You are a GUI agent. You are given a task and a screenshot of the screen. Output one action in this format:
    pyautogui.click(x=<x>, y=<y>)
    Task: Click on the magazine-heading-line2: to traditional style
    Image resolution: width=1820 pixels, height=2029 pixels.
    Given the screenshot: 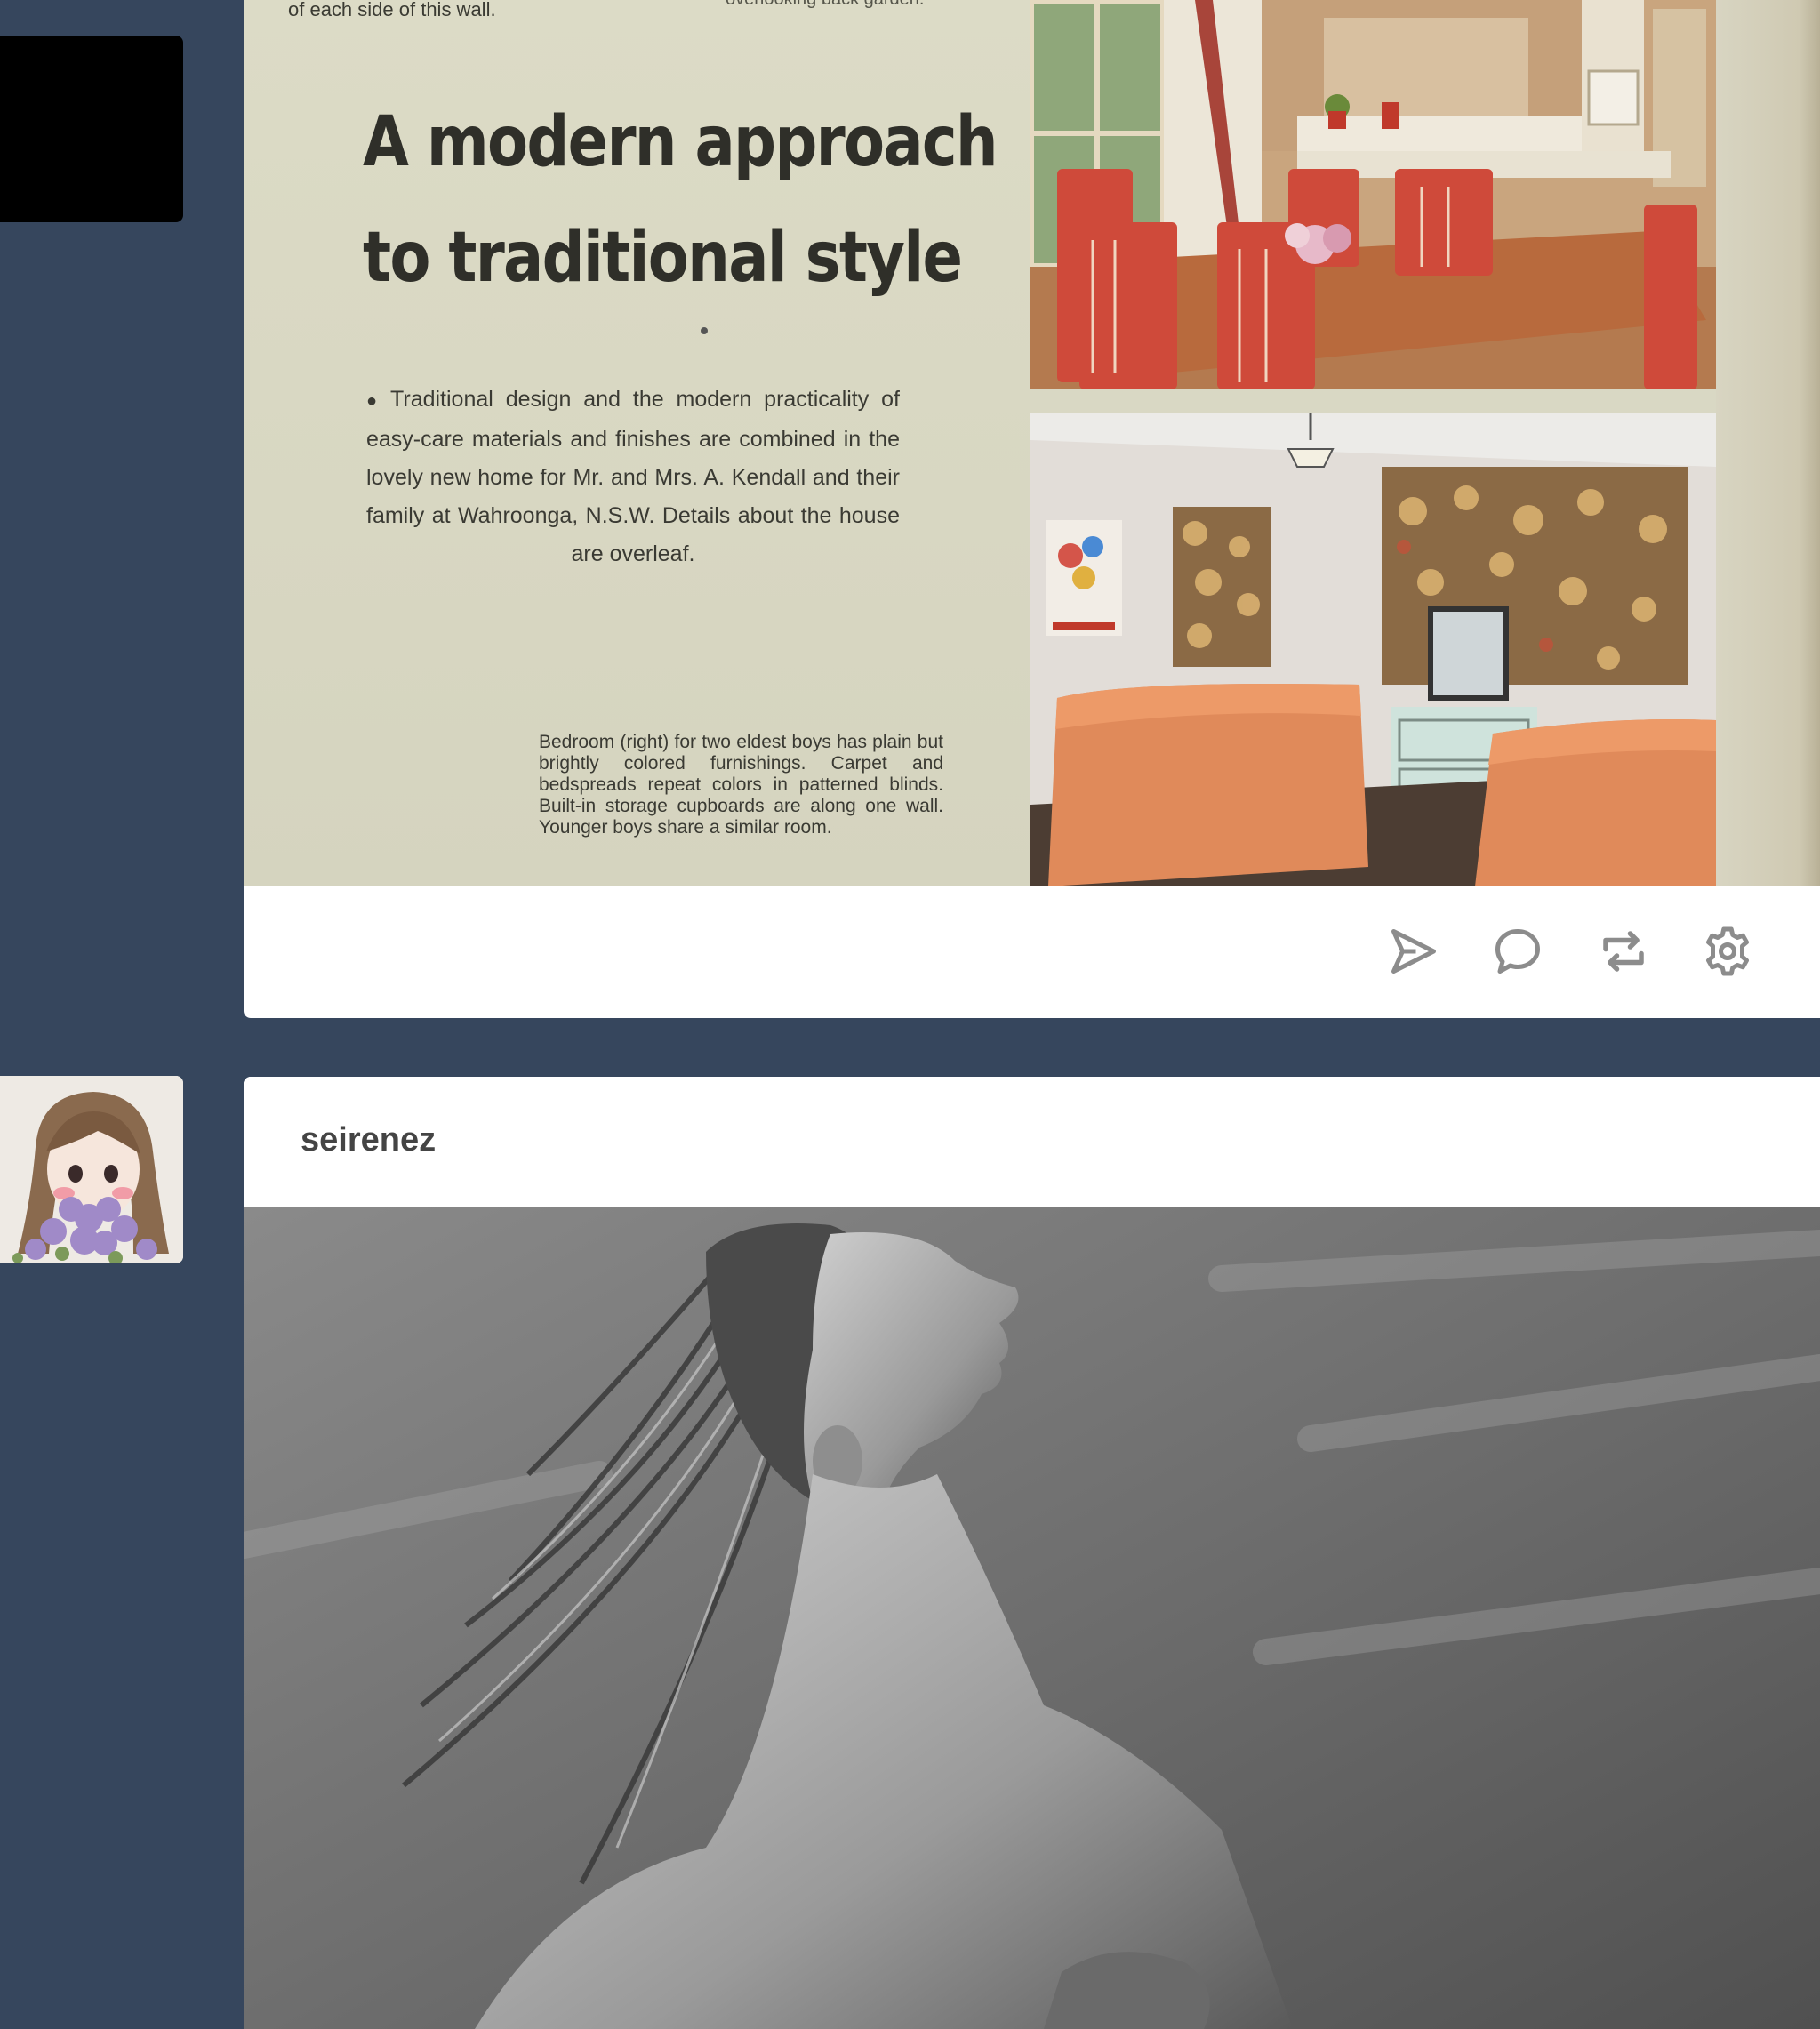 What is the action you would take?
    pyautogui.click(x=663, y=258)
    